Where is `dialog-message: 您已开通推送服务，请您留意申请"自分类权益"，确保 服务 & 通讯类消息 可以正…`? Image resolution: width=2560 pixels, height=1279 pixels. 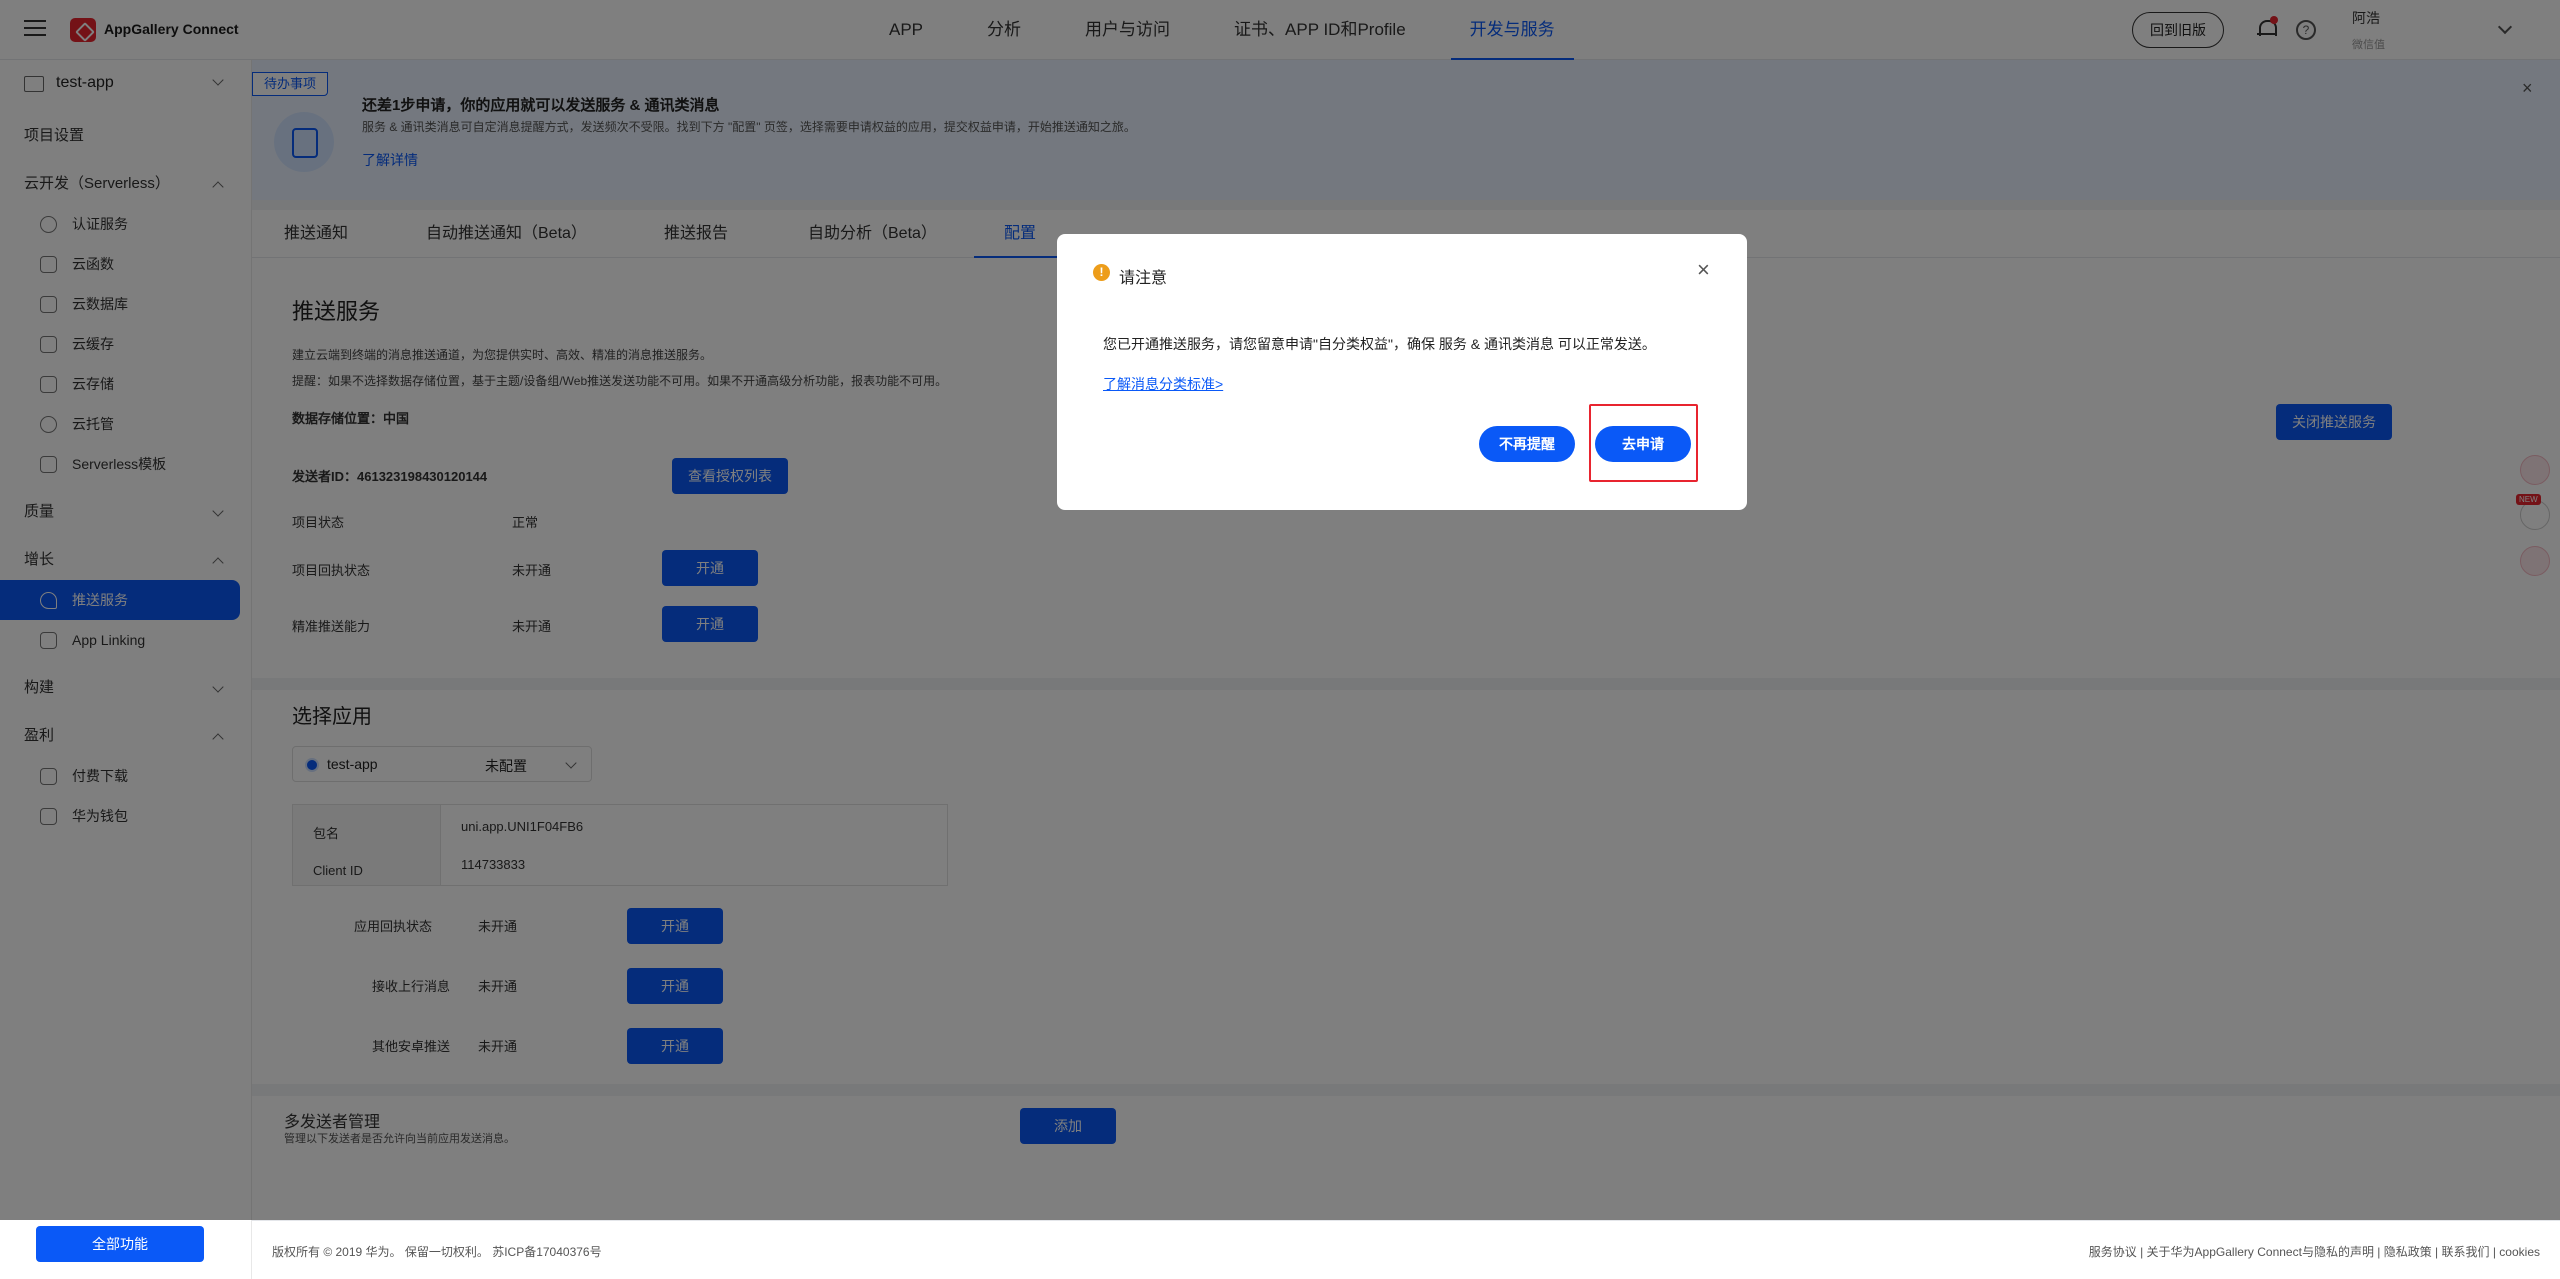
dialog-message: 您已开通推送服务，请您留意申请"自分类权益"，确保 服务 & 通讯类消息 可以正… is located at coordinates (1379, 344).